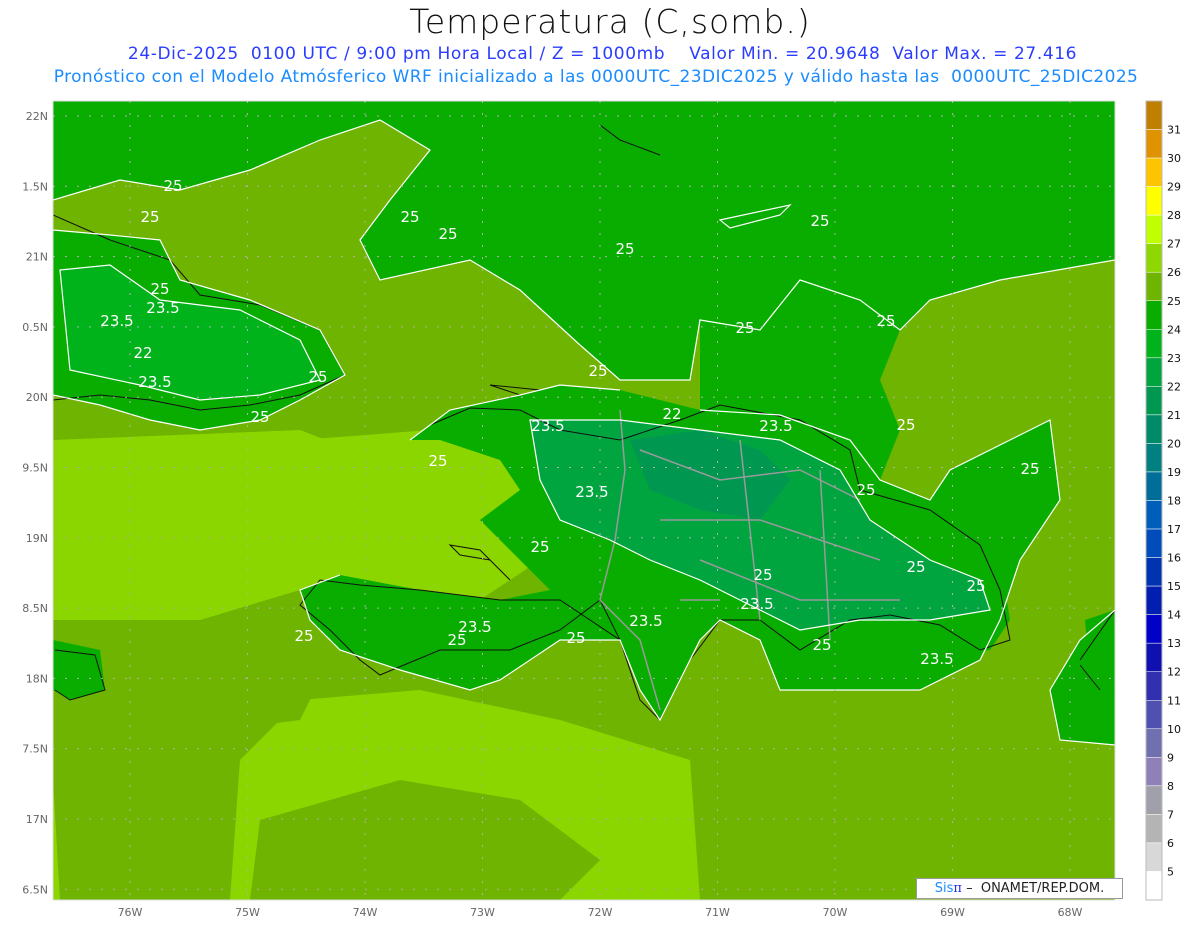  I want to click on colorbar-label: 25, so click(1174, 301).